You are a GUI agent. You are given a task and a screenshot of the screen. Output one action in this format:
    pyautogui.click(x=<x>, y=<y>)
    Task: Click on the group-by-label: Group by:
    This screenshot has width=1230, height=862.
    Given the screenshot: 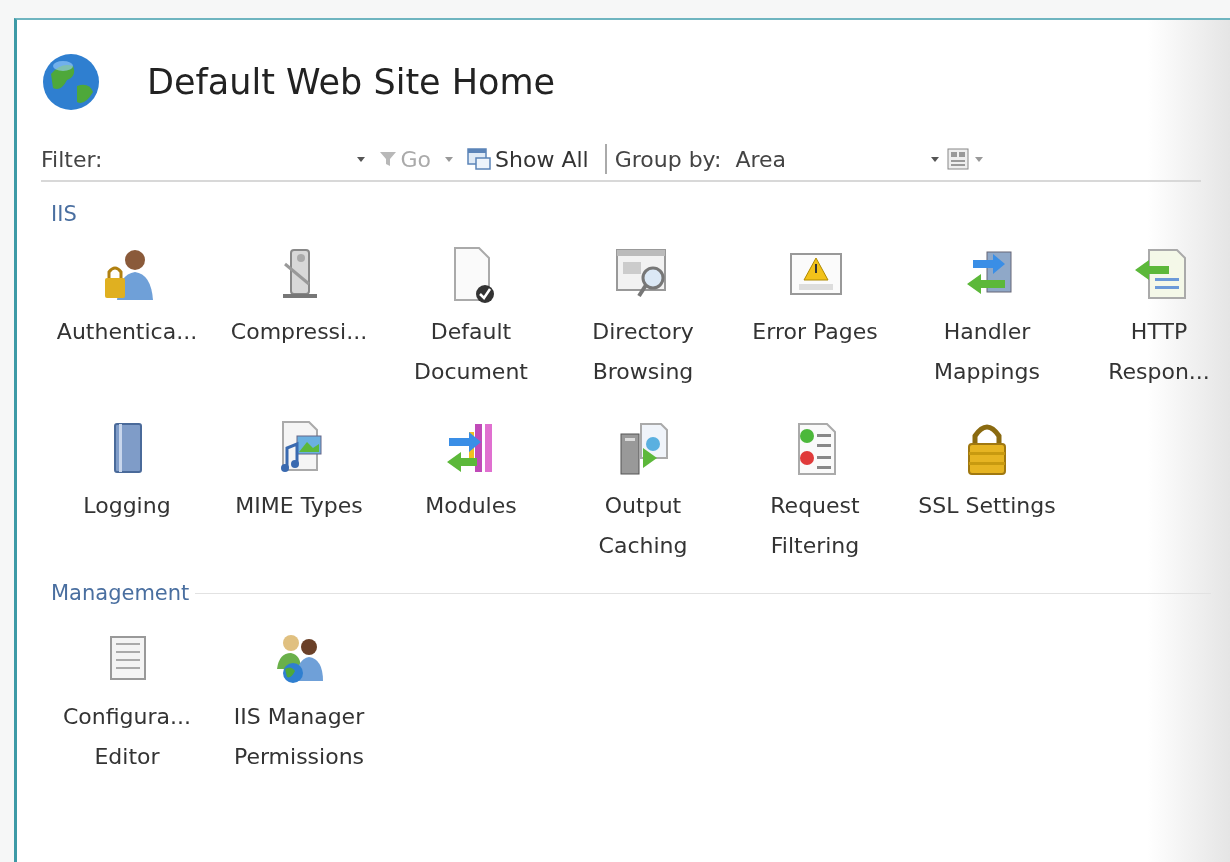 What is the action you would take?
    pyautogui.click(x=668, y=159)
    